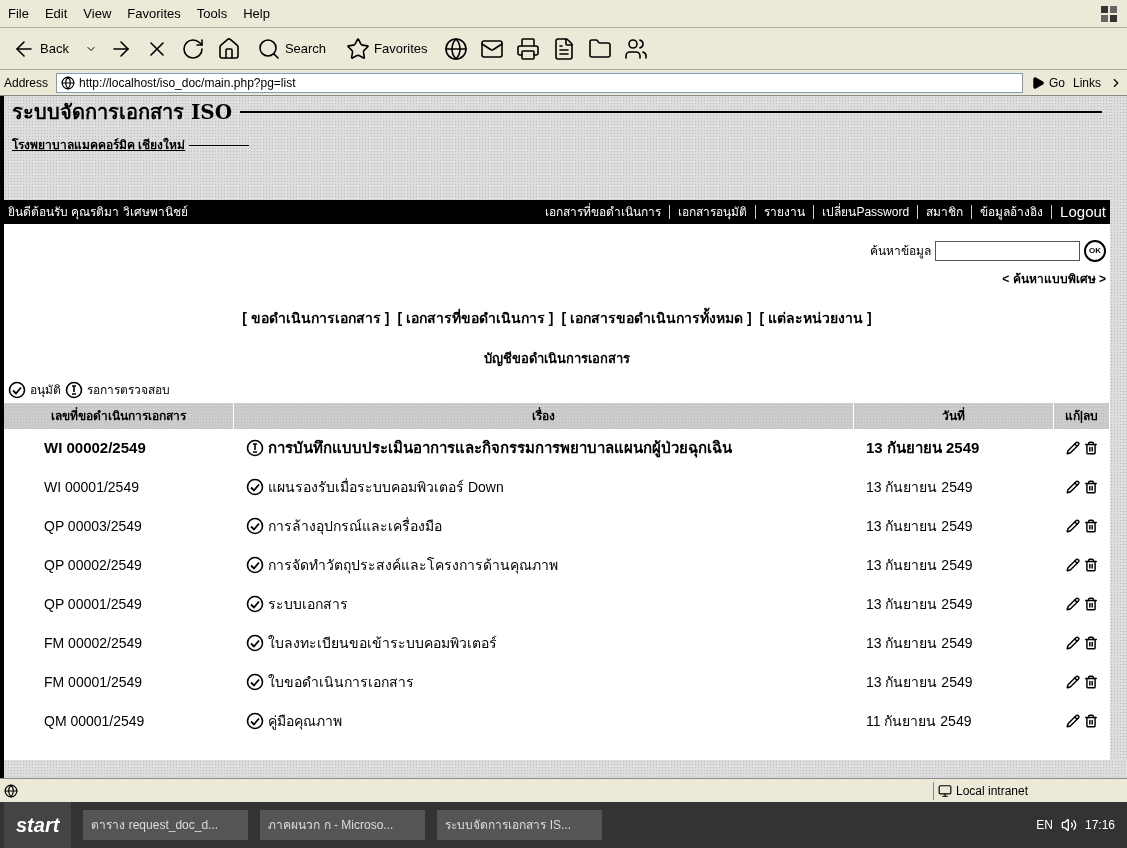  I want to click on globe-icon, so click(455, 48).